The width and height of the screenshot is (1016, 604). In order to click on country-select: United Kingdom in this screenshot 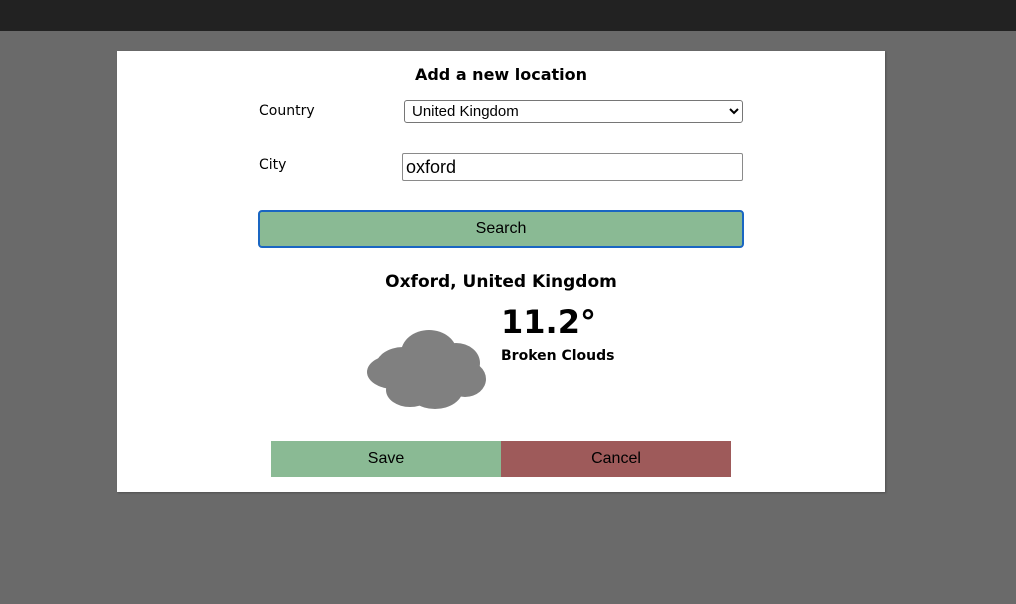, I will do `click(573, 111)`.